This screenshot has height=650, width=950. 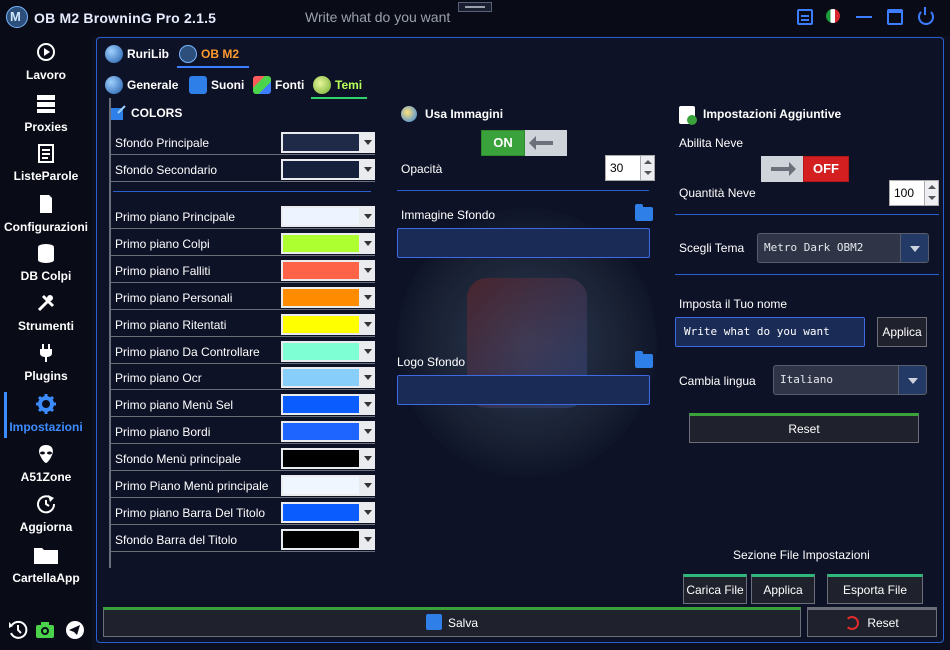 What do you see at coordinates (770, 332) in the screenshot?
I see `name-input: Write what do you want` at bounding box center [770, 332].